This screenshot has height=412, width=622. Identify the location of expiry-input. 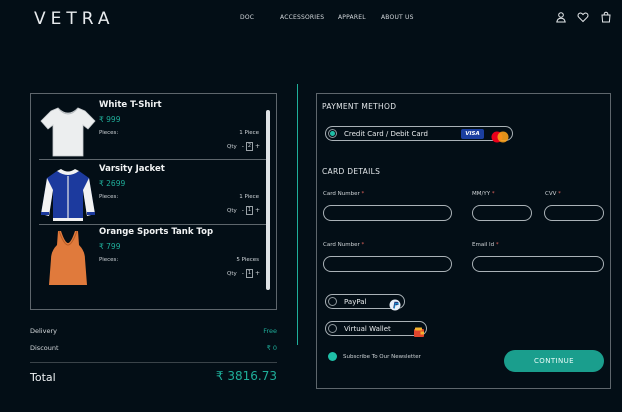
(502, 213).